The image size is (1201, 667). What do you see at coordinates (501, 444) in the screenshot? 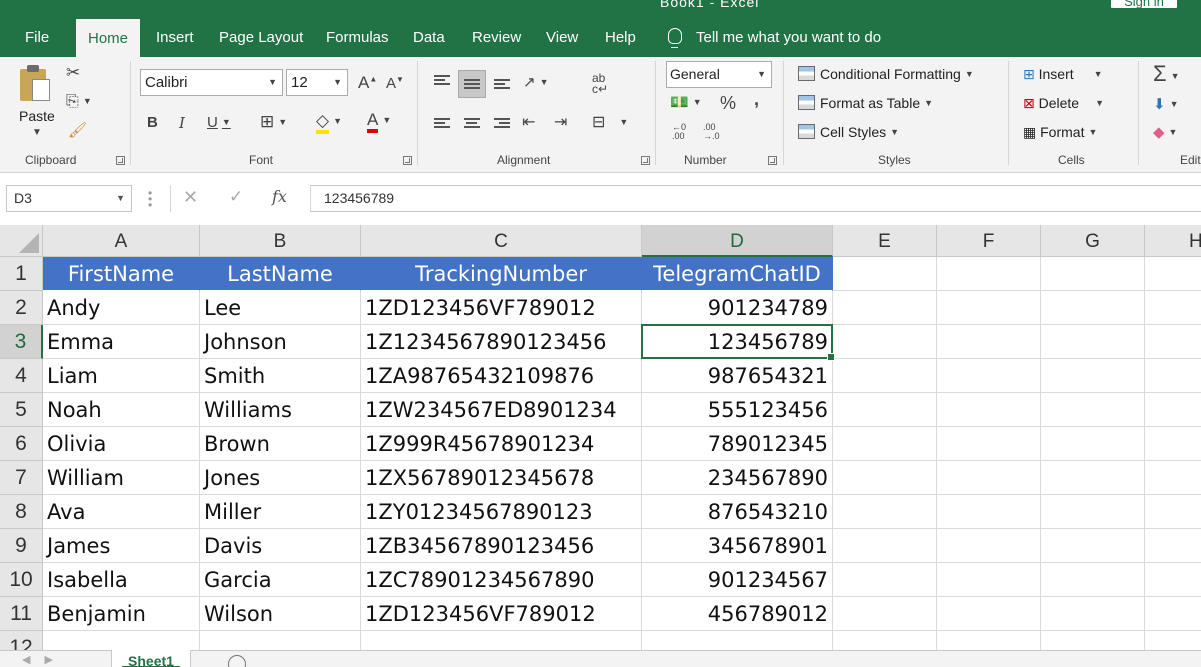
I see `cell-c6: 1Z999R45678901234` at bounding box center [501, 444].